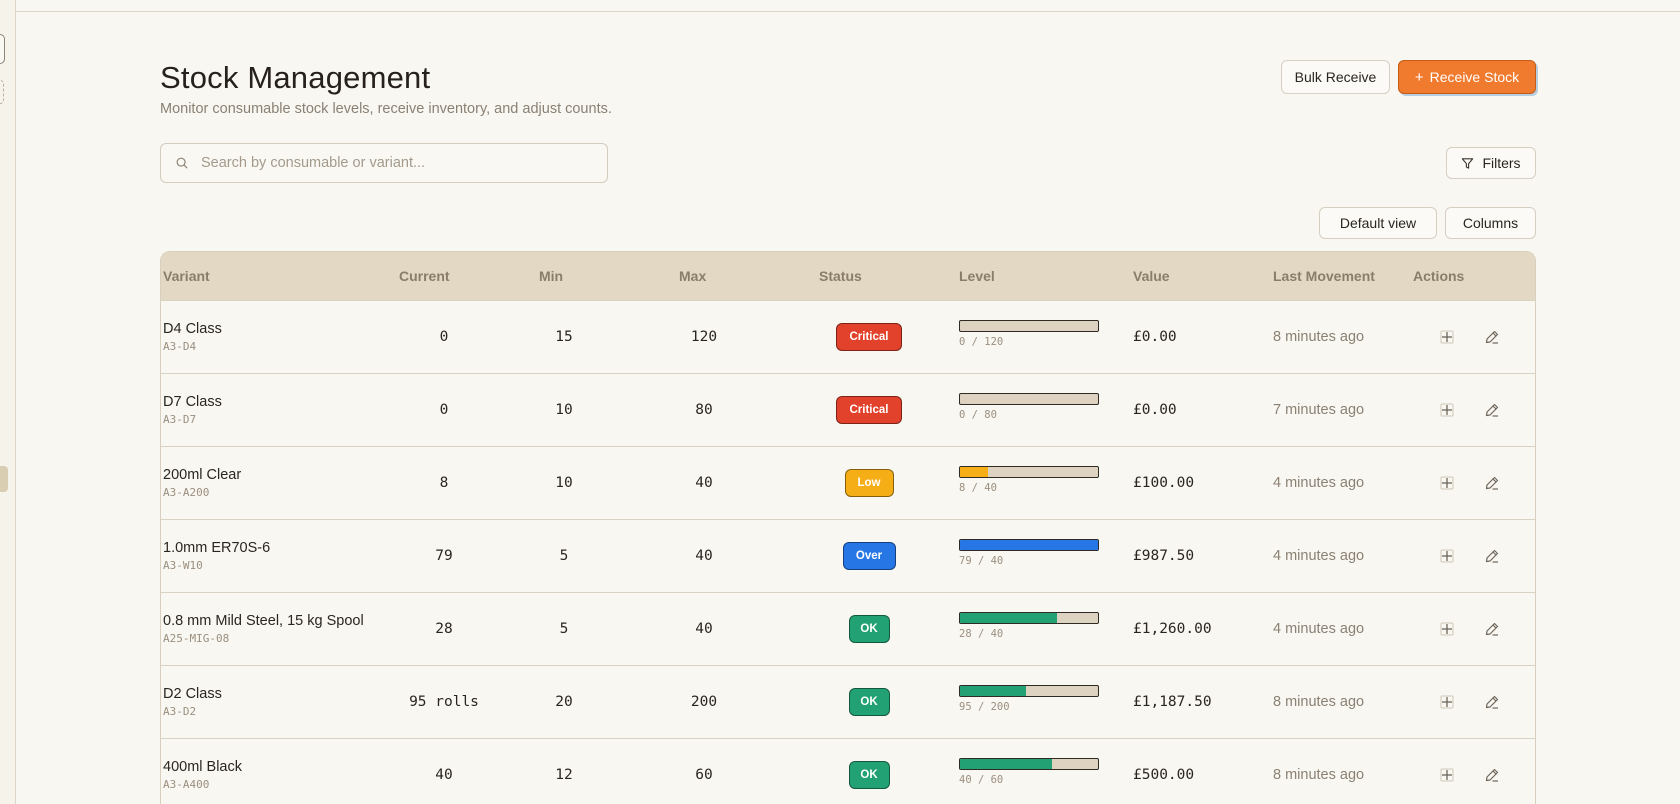 The image size is (1680, 804). I want to click on variant-cell: 400ml Black A3-A400, so click(202, 775).